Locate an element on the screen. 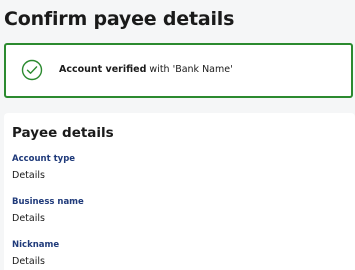 The image size is (355, 270). check-circle-icon is located at coordinates (32, 70).